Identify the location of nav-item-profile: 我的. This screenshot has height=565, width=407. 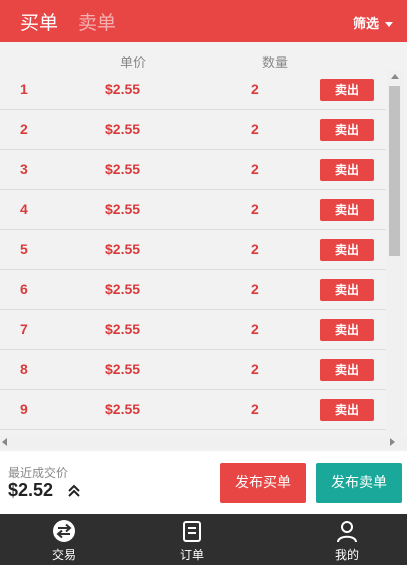
(347, 539).